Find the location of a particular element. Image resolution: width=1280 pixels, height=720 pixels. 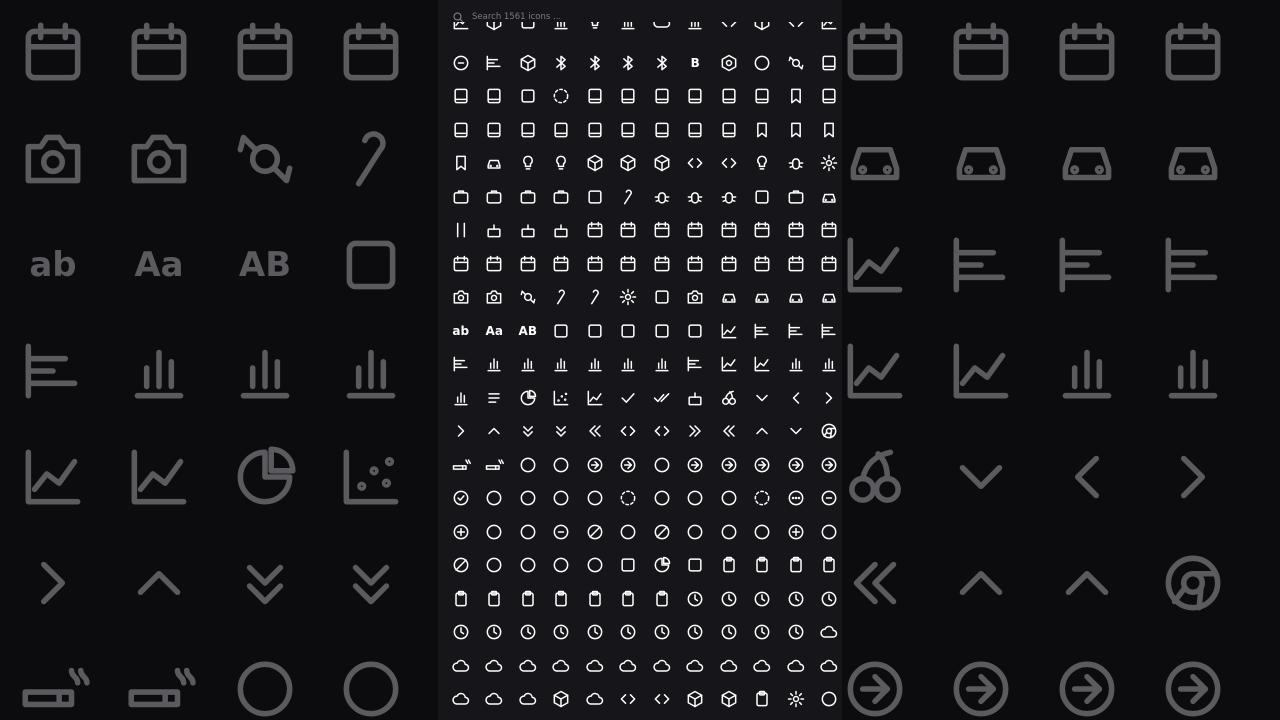

chevd-icon is located at coordinates (796, 432).